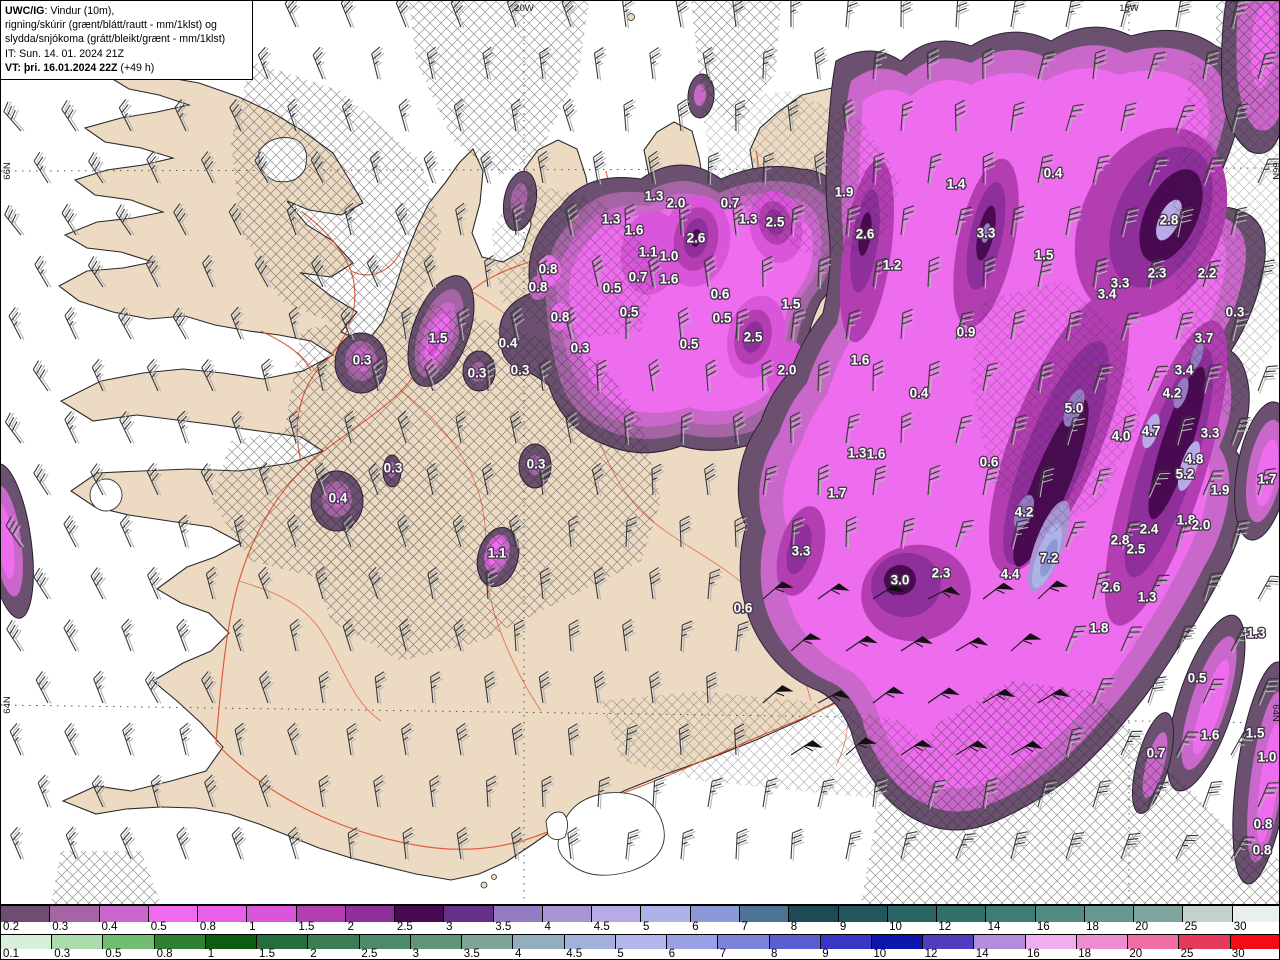 This screenshot has width=1280, height=960. I want to click on scale-tick-label: 20, so click(1136, 954).